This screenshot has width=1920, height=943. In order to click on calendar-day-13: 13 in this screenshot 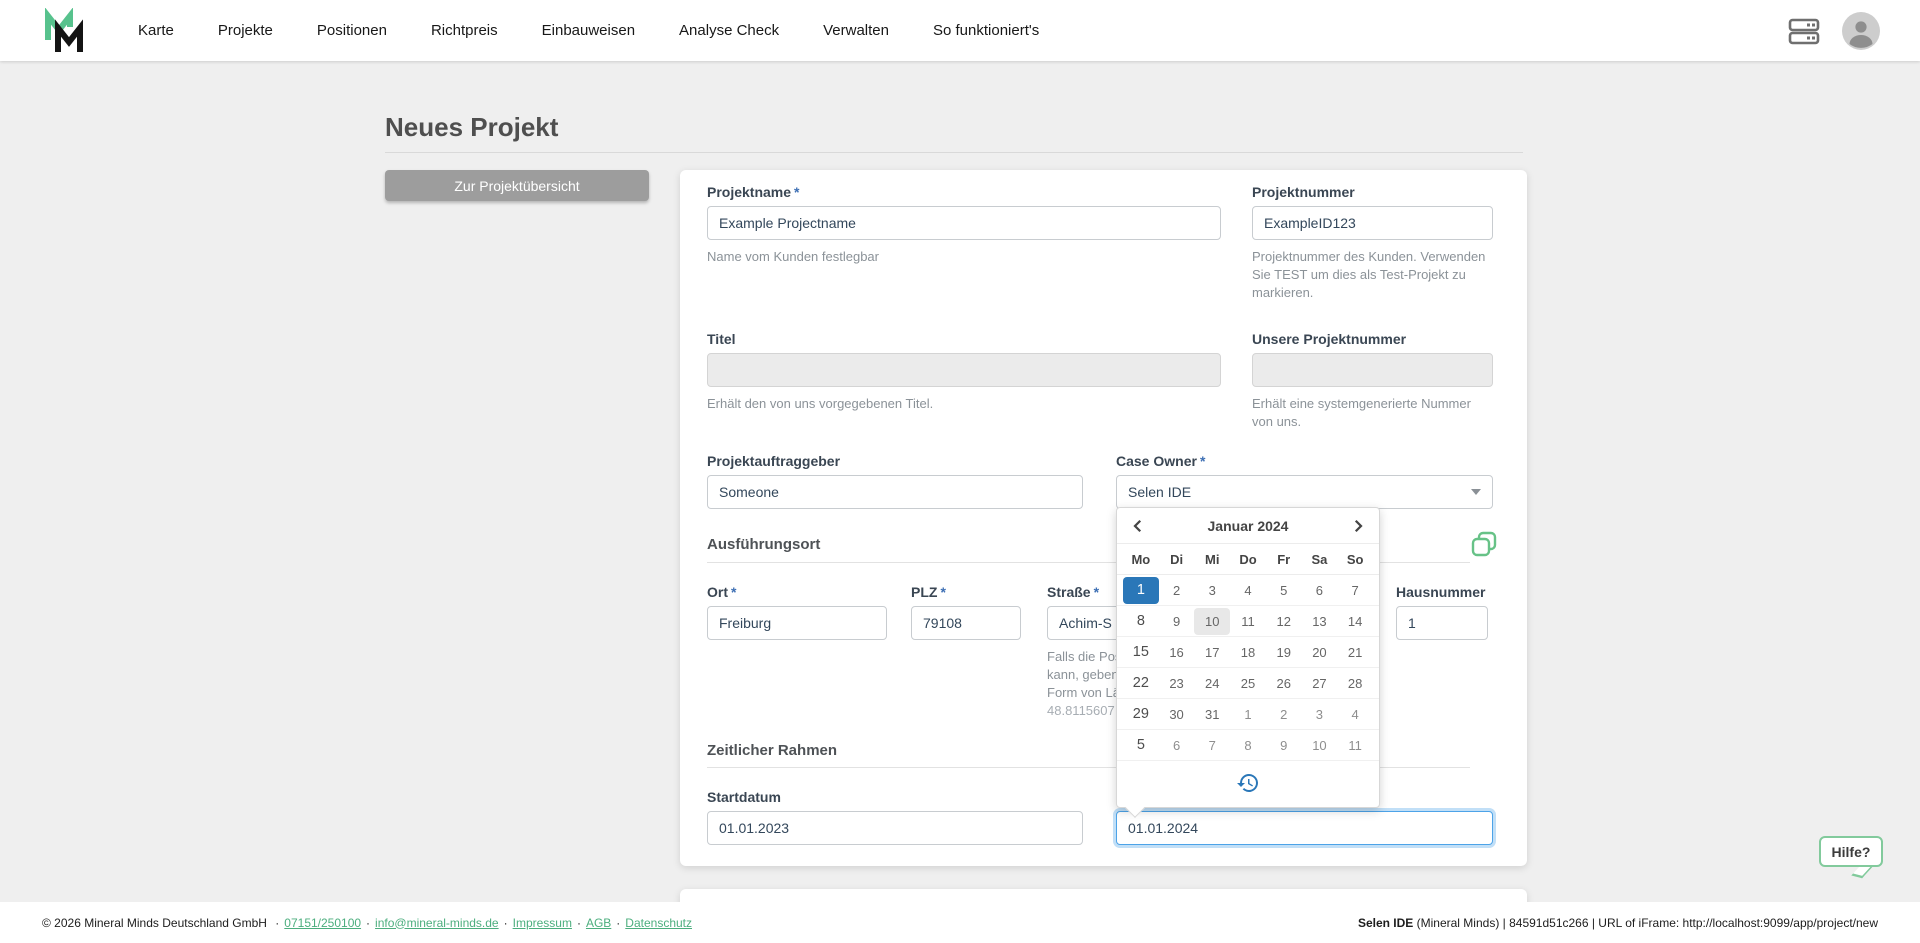, I will do `click(1320, 621)`.